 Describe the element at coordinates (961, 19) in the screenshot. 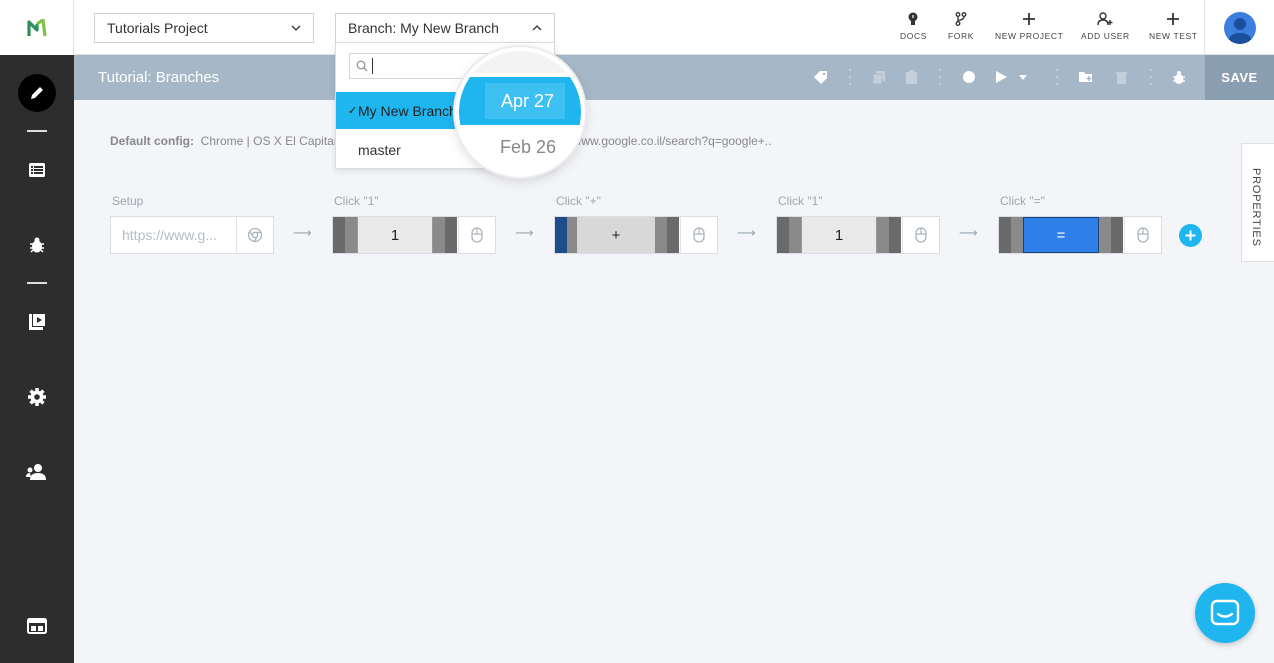

I see `fork-icon` at that location.